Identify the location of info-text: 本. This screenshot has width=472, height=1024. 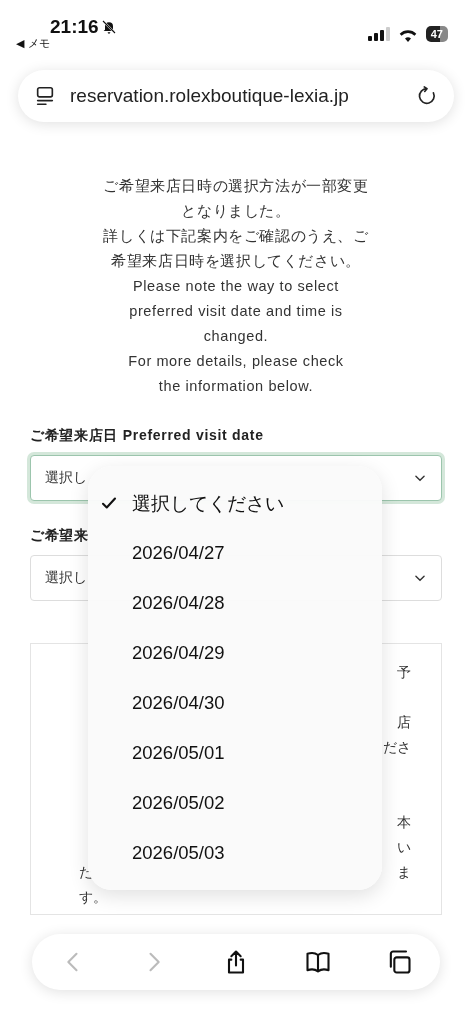
(404, 823).